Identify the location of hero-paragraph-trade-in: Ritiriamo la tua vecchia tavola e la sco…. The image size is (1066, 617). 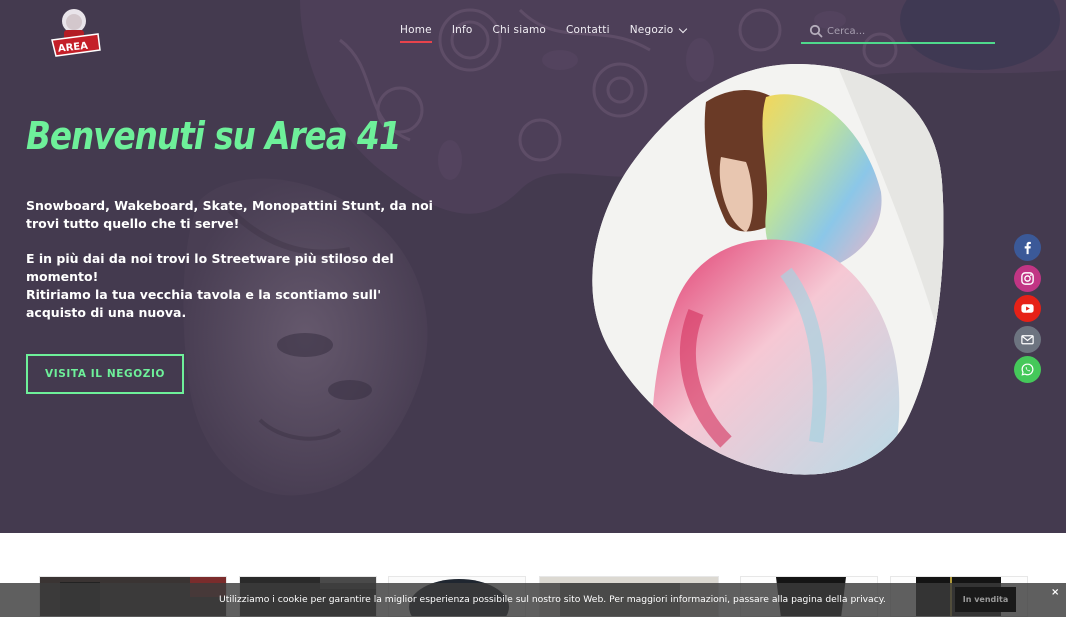
(204, 303).